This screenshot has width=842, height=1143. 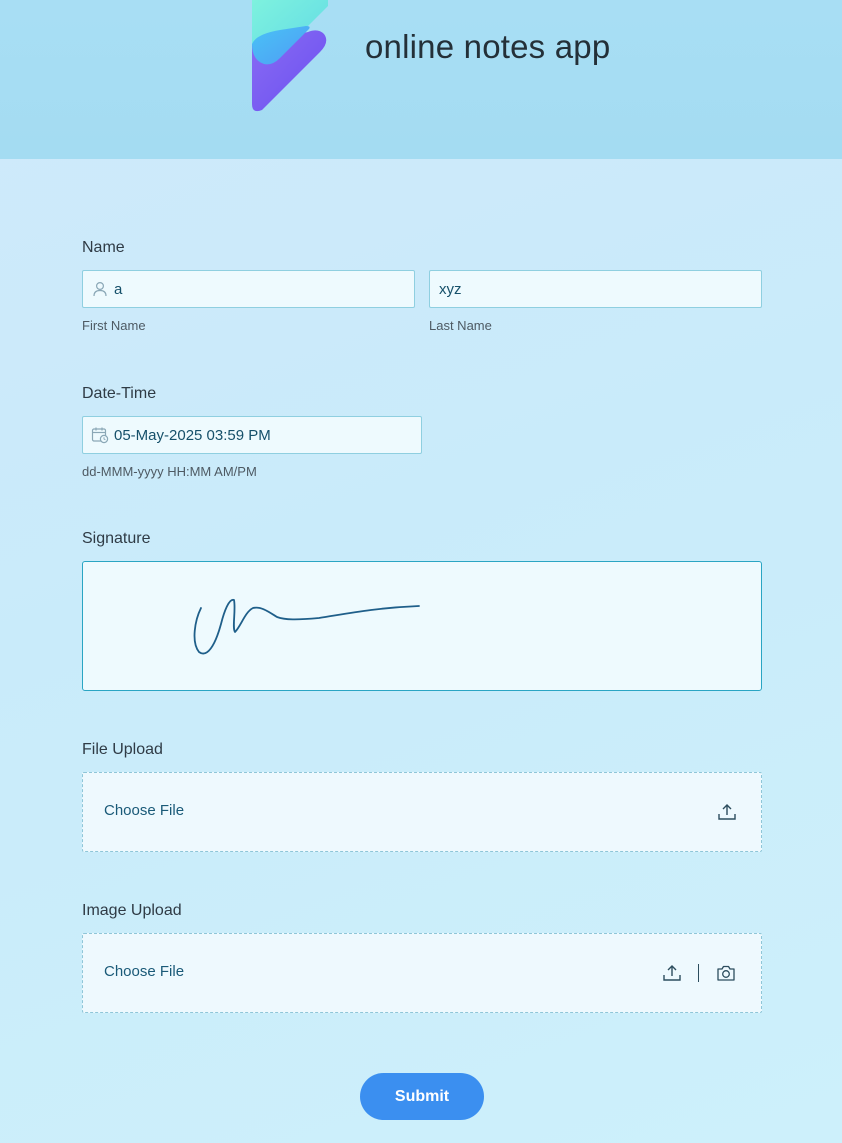 I want to click on signature-pad, so click(x=422, y=626).